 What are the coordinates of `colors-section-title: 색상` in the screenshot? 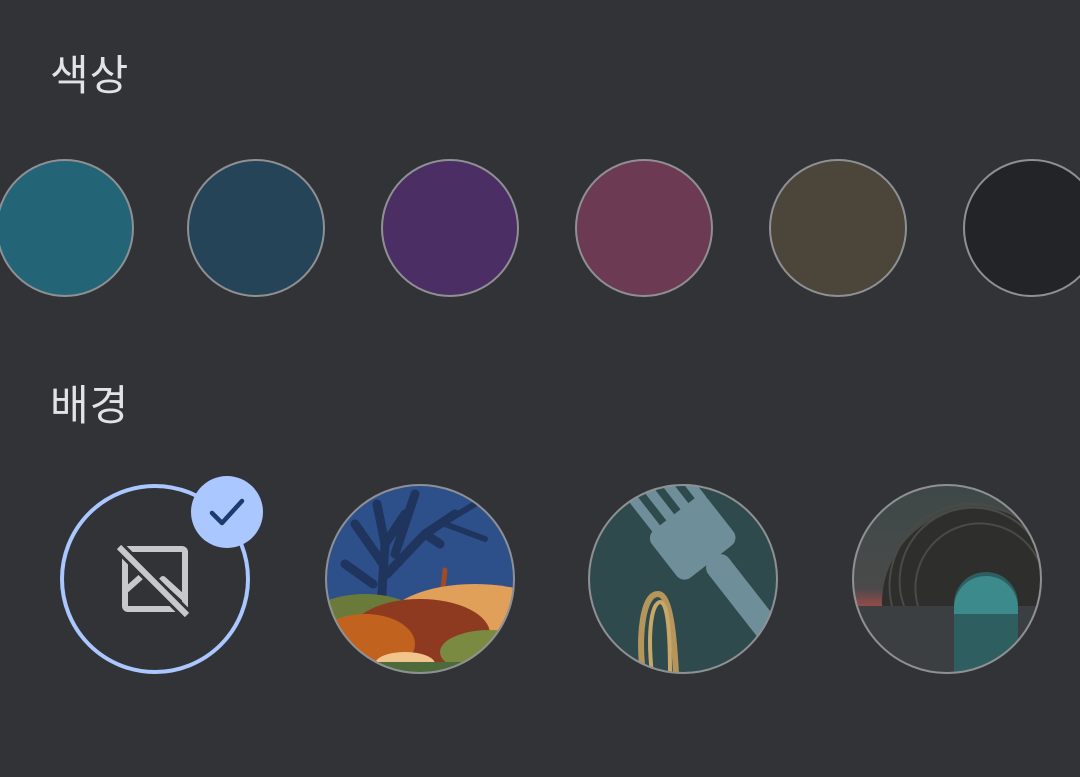 It's located at (90, 75).